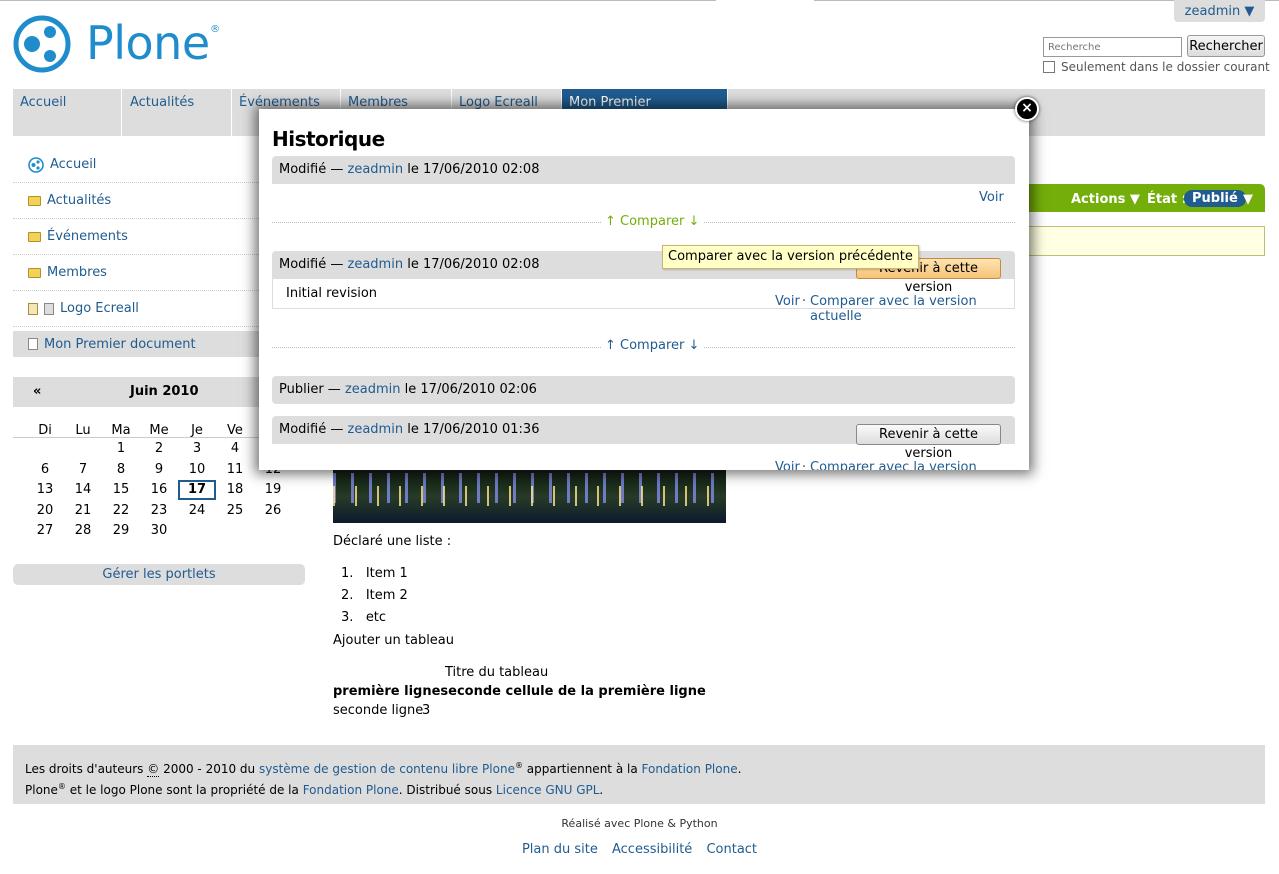 The image size is (1279, 874). What do you see at coordinates (639, 0) in the screenshot?
I see `top-border` at bounding box center [639, 0].